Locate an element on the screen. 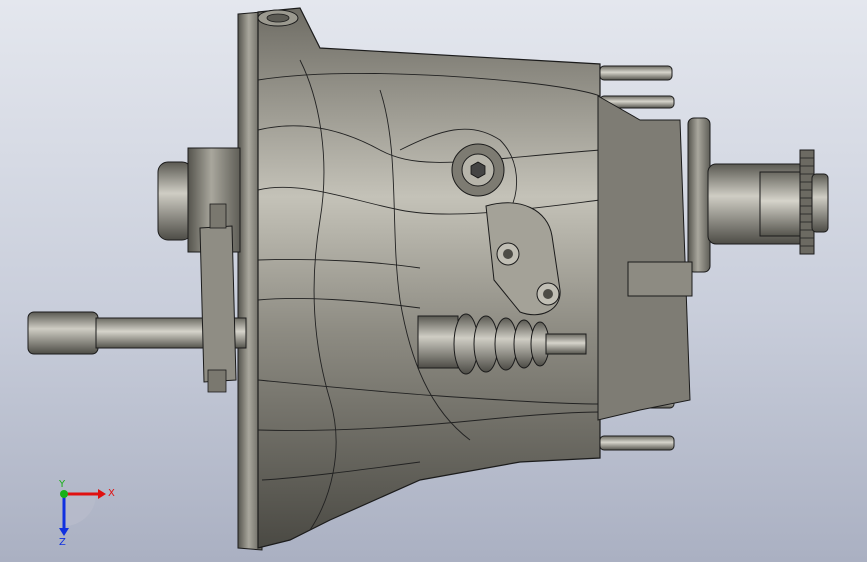  input-shaft-tip is located at coordinates (63, 333).